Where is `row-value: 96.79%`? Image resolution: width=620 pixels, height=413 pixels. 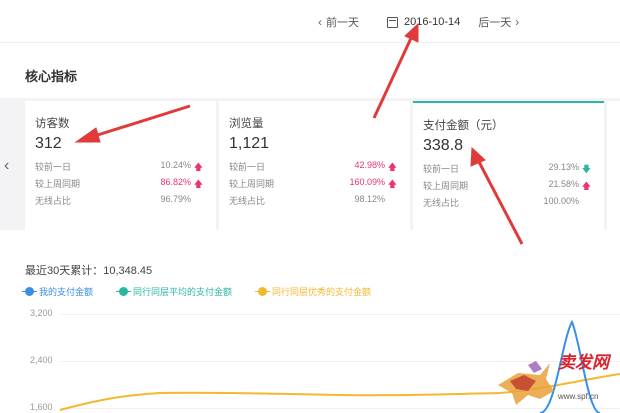 row-value: 96.79% is located at coordinates (175, 199).